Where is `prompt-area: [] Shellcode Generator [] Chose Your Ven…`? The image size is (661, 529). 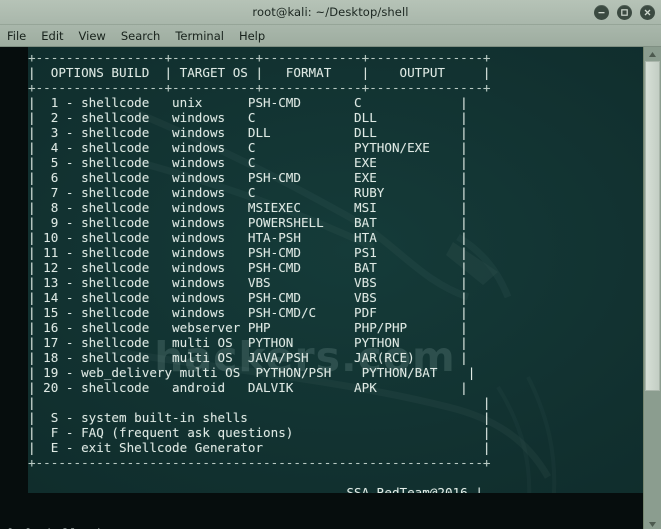 prompt-area: [] Shellcode Generator [] Chose Your Ven… is located at coordinates (330, 511).